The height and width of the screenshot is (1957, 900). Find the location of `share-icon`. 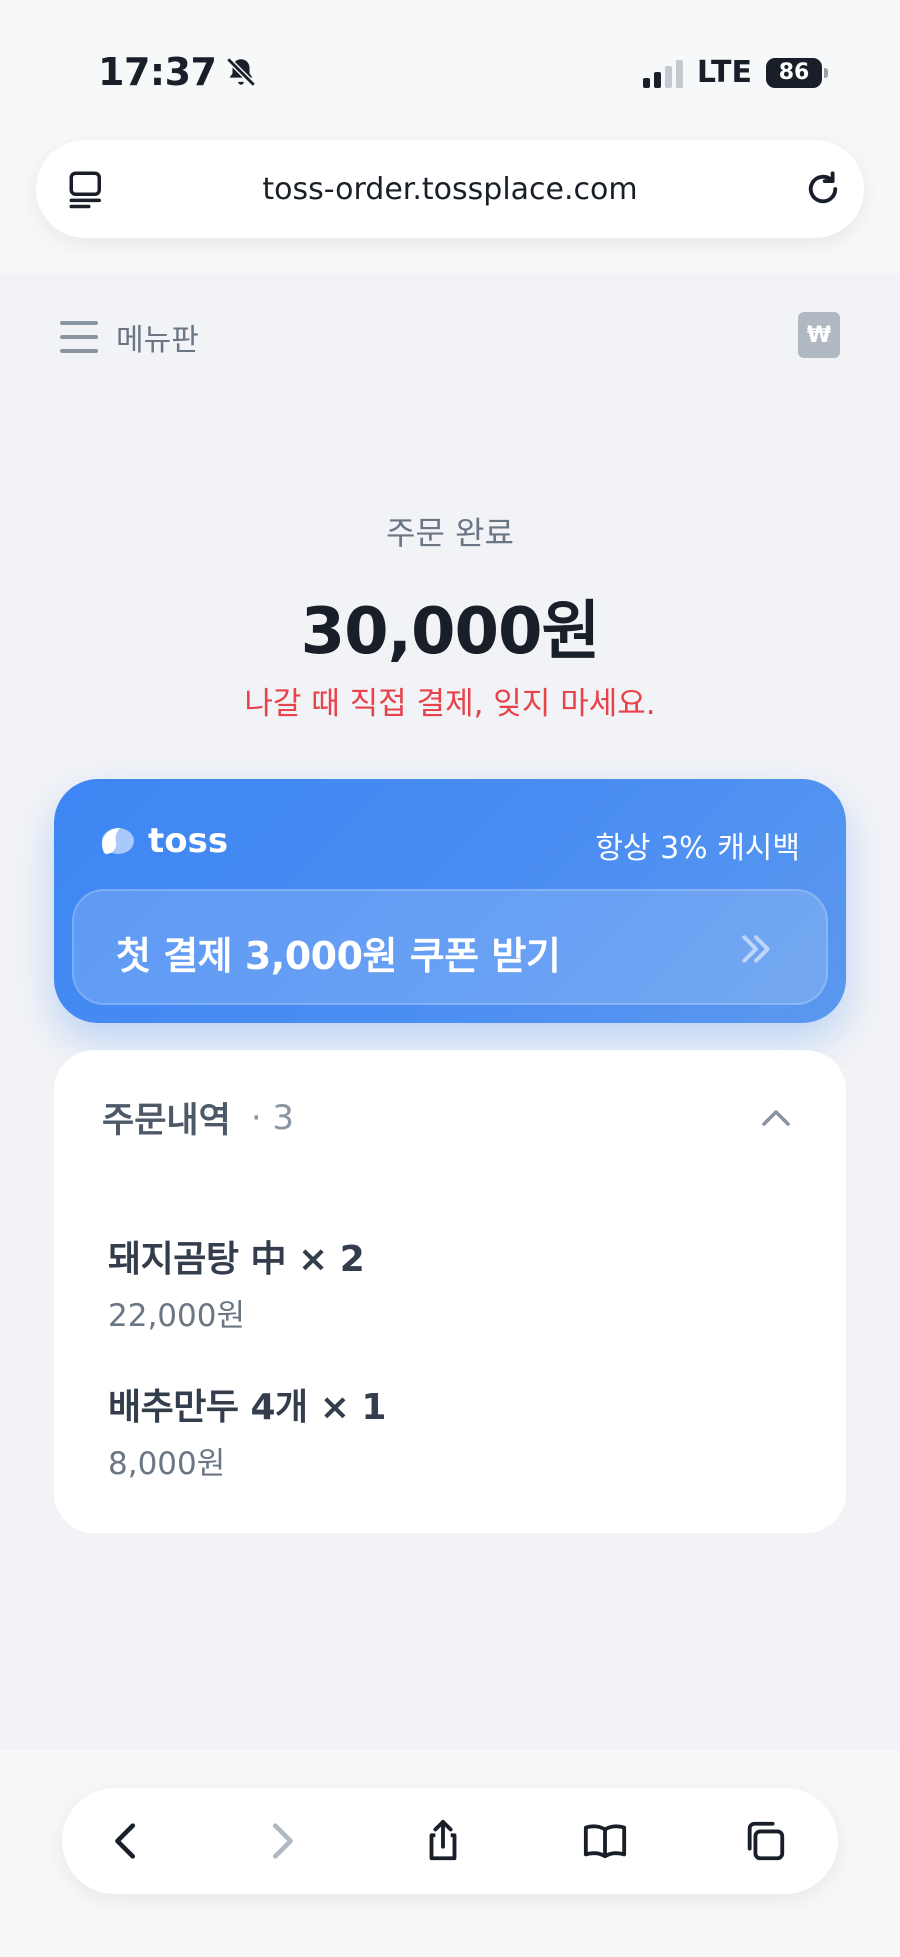

share-icon is located at coordinates (443, 1841).